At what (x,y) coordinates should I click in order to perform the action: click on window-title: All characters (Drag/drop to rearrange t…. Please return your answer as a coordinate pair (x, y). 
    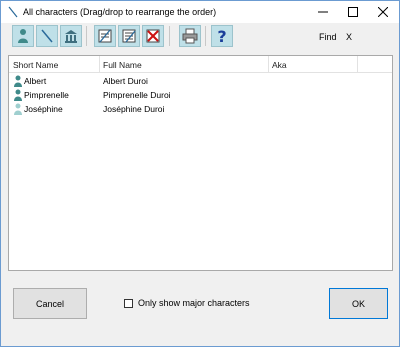
    Looking at the image, I should click on (120, 12).